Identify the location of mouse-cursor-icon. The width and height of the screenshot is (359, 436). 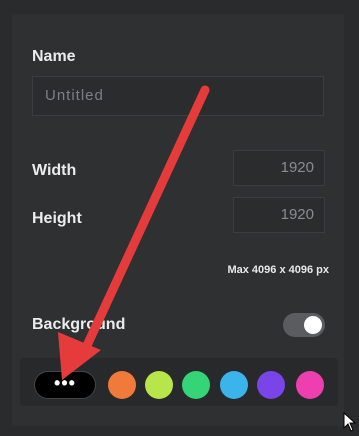
(350, 422).